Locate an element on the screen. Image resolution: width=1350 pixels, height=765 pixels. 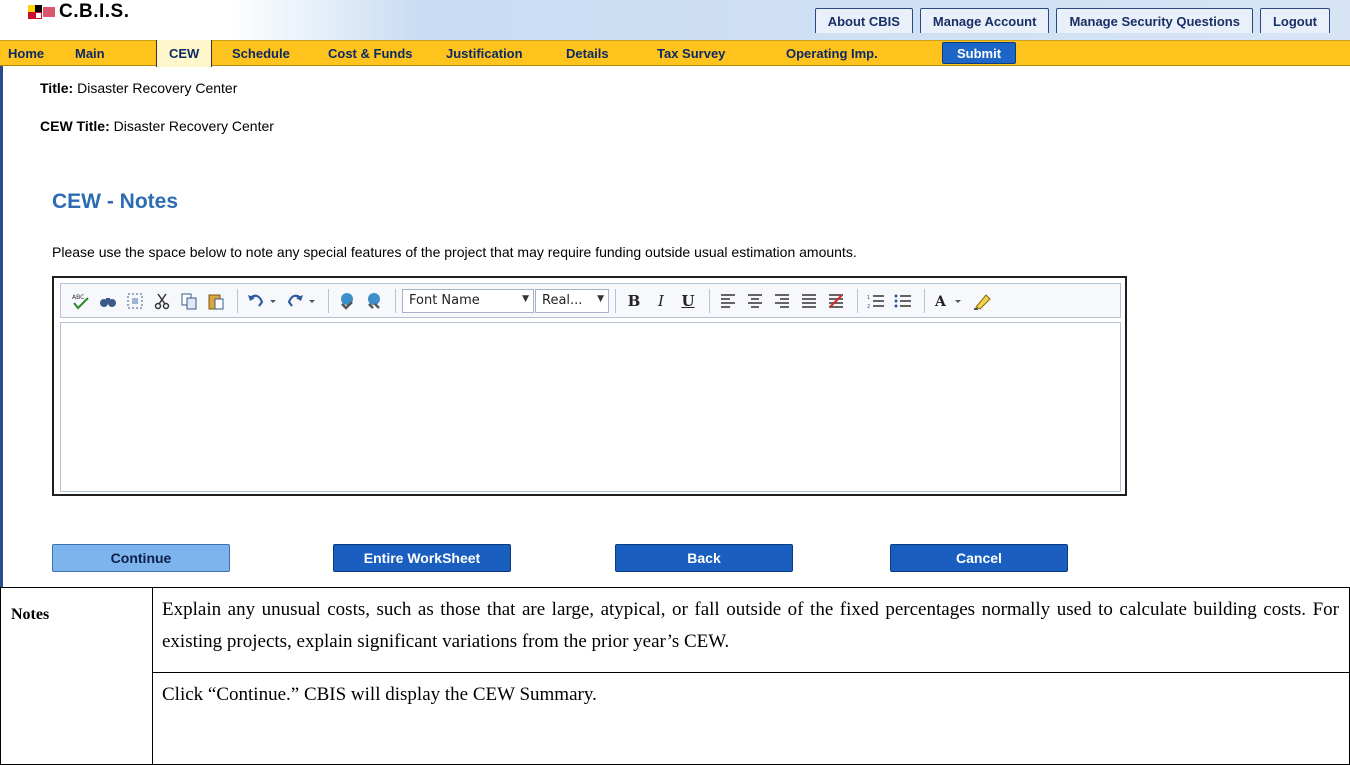
svg-text: ABC is located at coordinates (78, 297).